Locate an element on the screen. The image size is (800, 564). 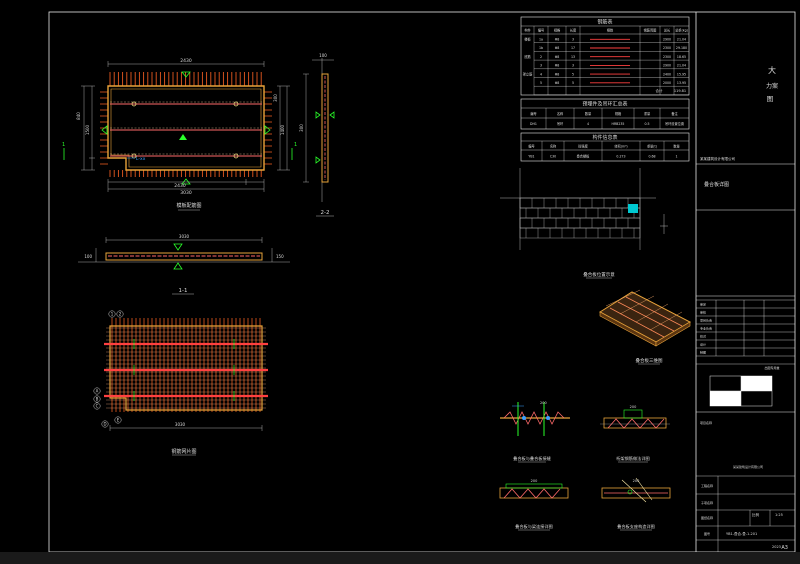
table-rebar-total-label: 合计 is located at coordinates (660, 90).